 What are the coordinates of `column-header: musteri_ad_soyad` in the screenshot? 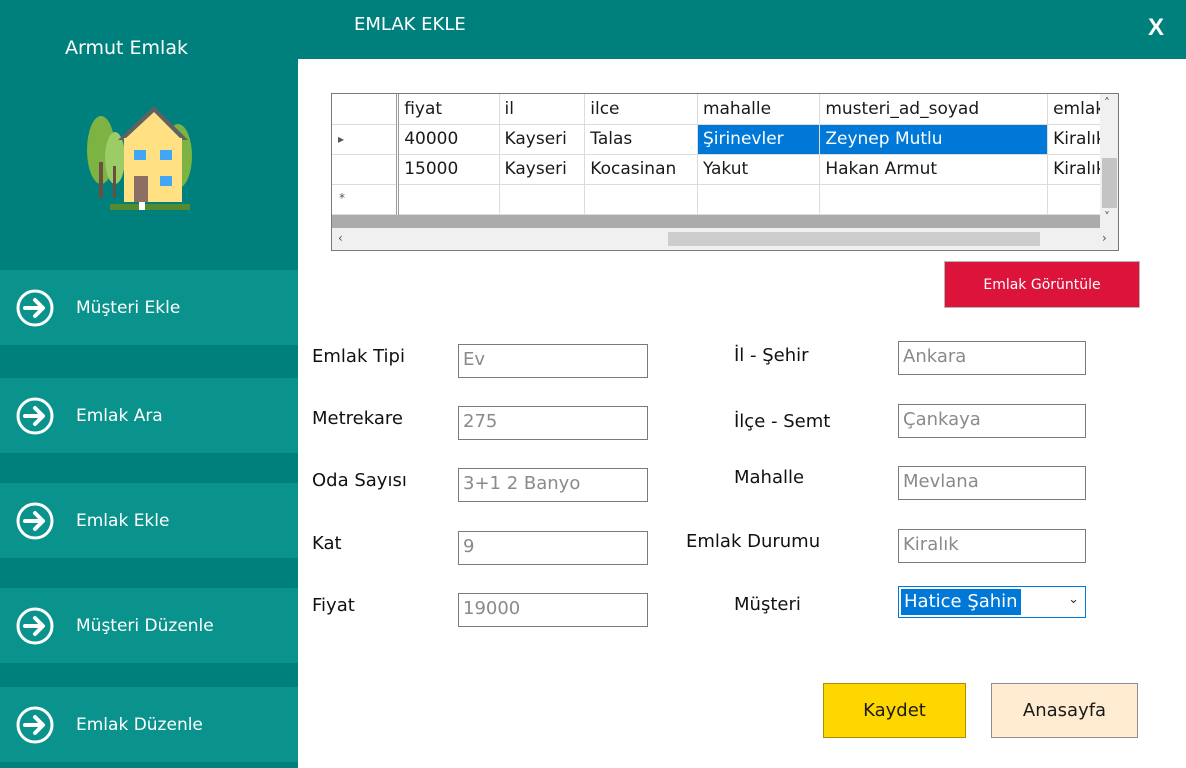 It's located at (934, 109).